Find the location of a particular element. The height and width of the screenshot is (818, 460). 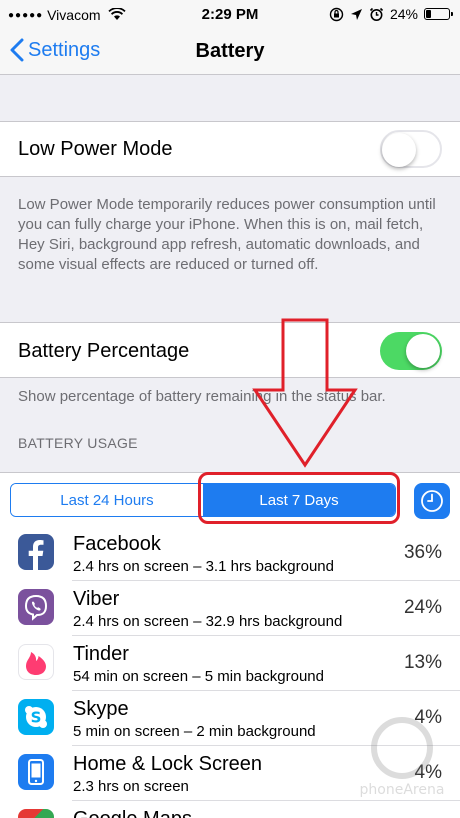

phonearena-watermark: phoneArena is located at coordinates (402, 757).